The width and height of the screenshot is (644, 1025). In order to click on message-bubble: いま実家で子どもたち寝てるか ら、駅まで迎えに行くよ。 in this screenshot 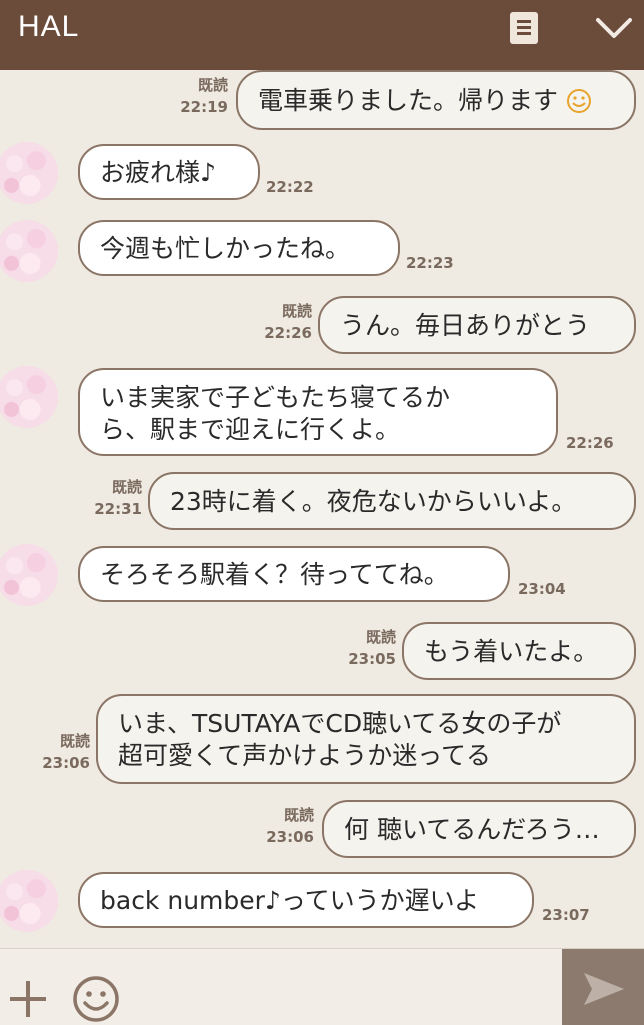, I will do `click(318, 412)`.